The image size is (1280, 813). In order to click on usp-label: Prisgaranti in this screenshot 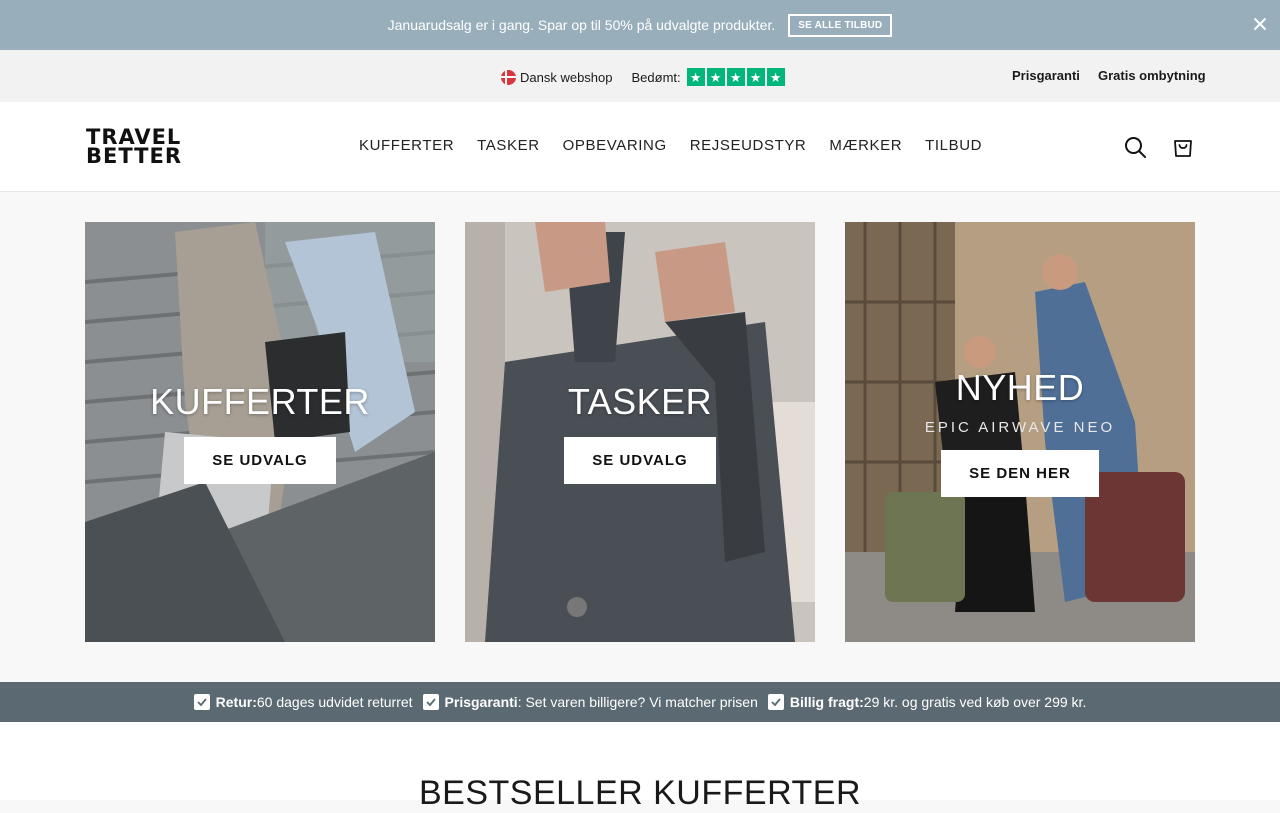, I will do `click(481, 702)`.